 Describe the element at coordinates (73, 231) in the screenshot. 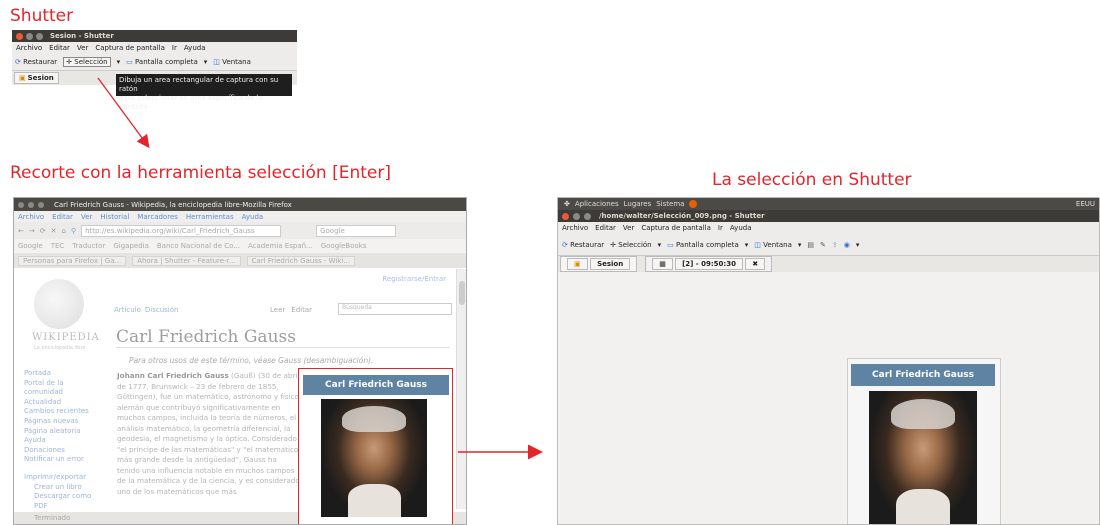

I see `search-icon: ⚲` at that location.